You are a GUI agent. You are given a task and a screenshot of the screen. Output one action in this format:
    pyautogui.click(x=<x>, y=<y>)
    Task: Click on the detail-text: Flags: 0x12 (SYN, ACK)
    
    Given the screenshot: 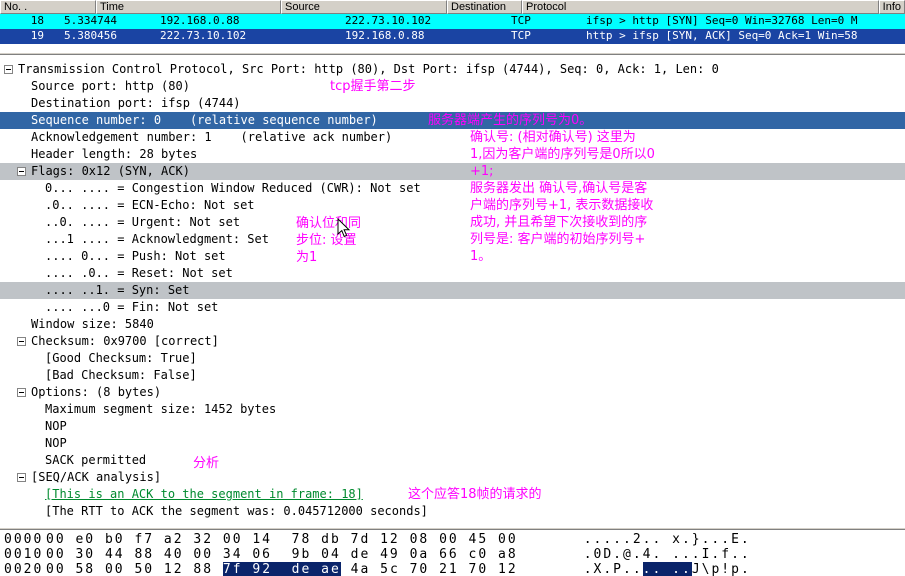 What is the action you would take?
    pyautogui.click(x=110, y=171)
    